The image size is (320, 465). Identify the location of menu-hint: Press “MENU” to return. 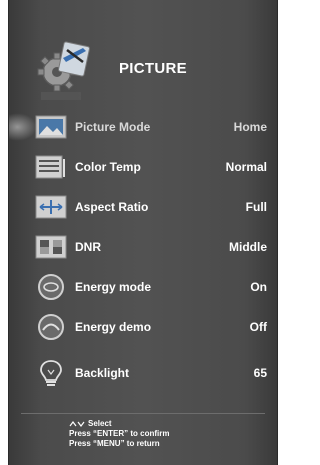
(114, 443).